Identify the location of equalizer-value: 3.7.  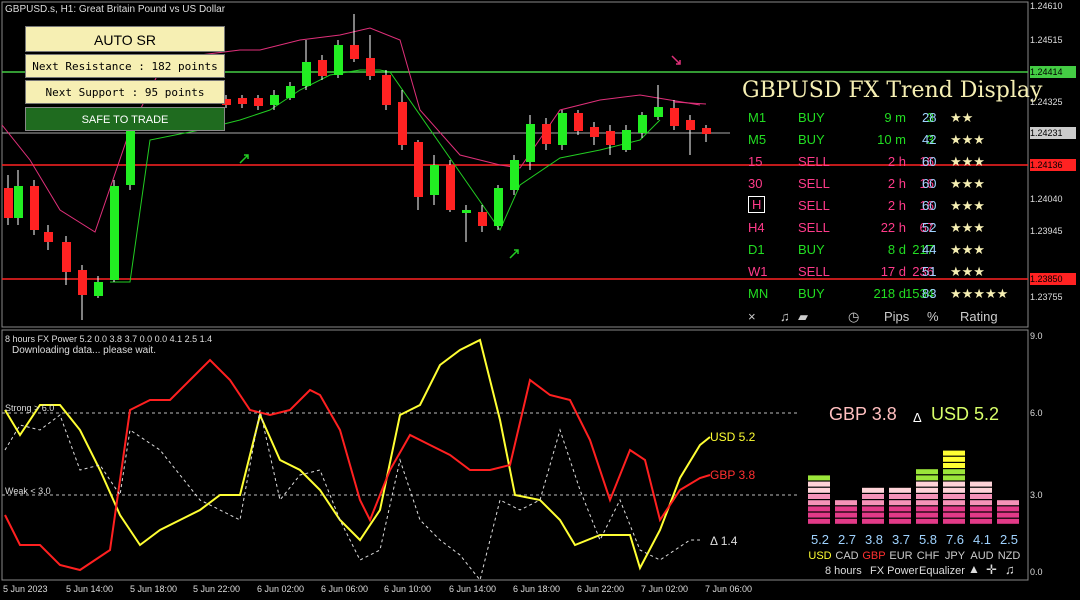
(901, 539).